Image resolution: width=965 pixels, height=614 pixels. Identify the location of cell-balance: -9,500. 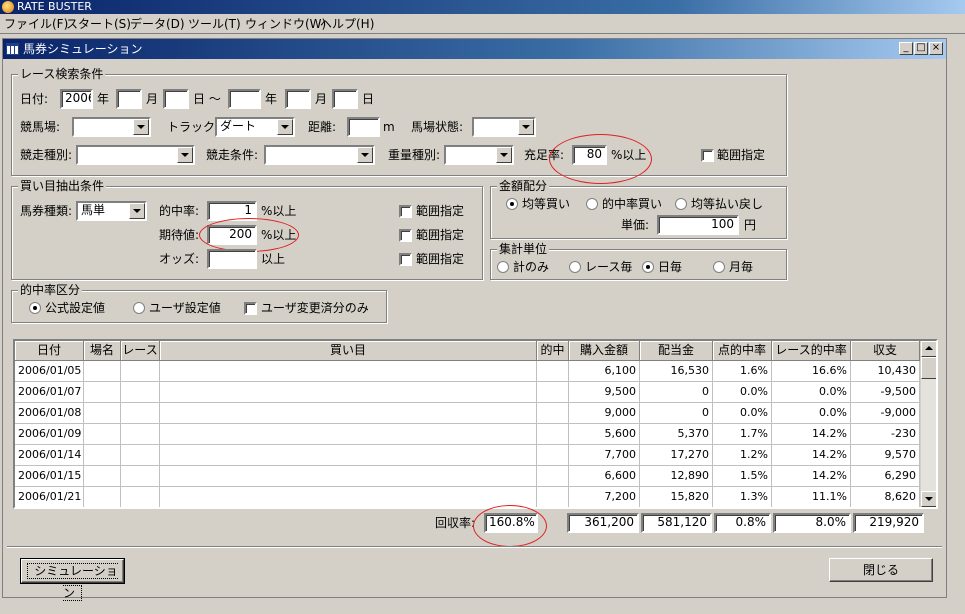
(885, 392).